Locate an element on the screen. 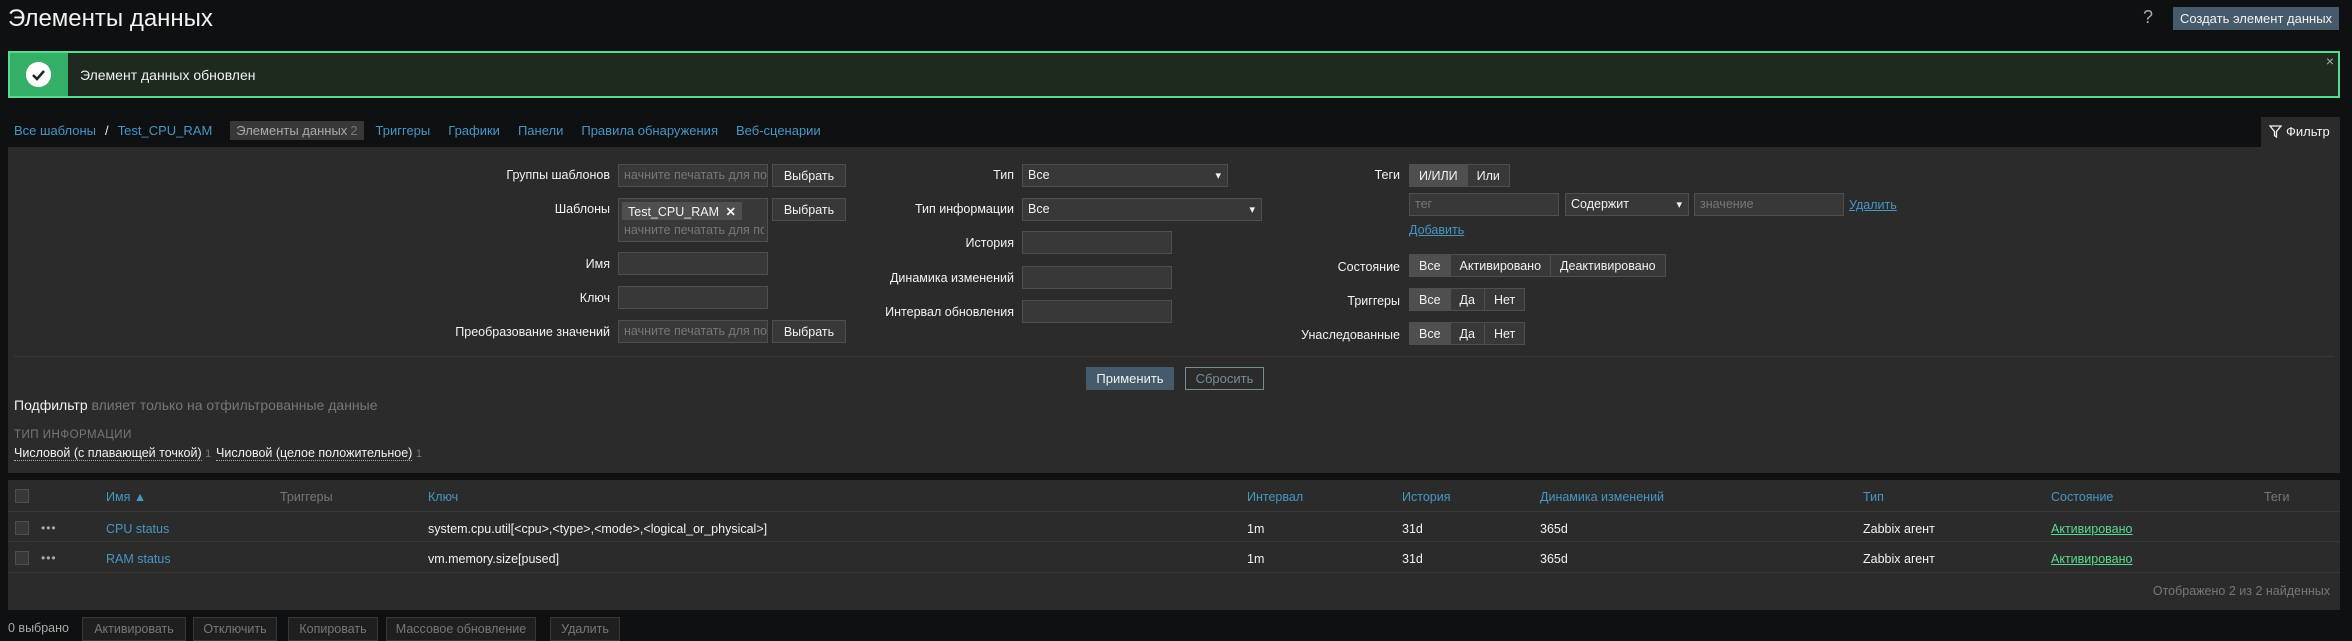 Image resolution: width=2352 pixels, height=641 pixels. info-type-label: Тип информации is located at coordinates (964, 209).